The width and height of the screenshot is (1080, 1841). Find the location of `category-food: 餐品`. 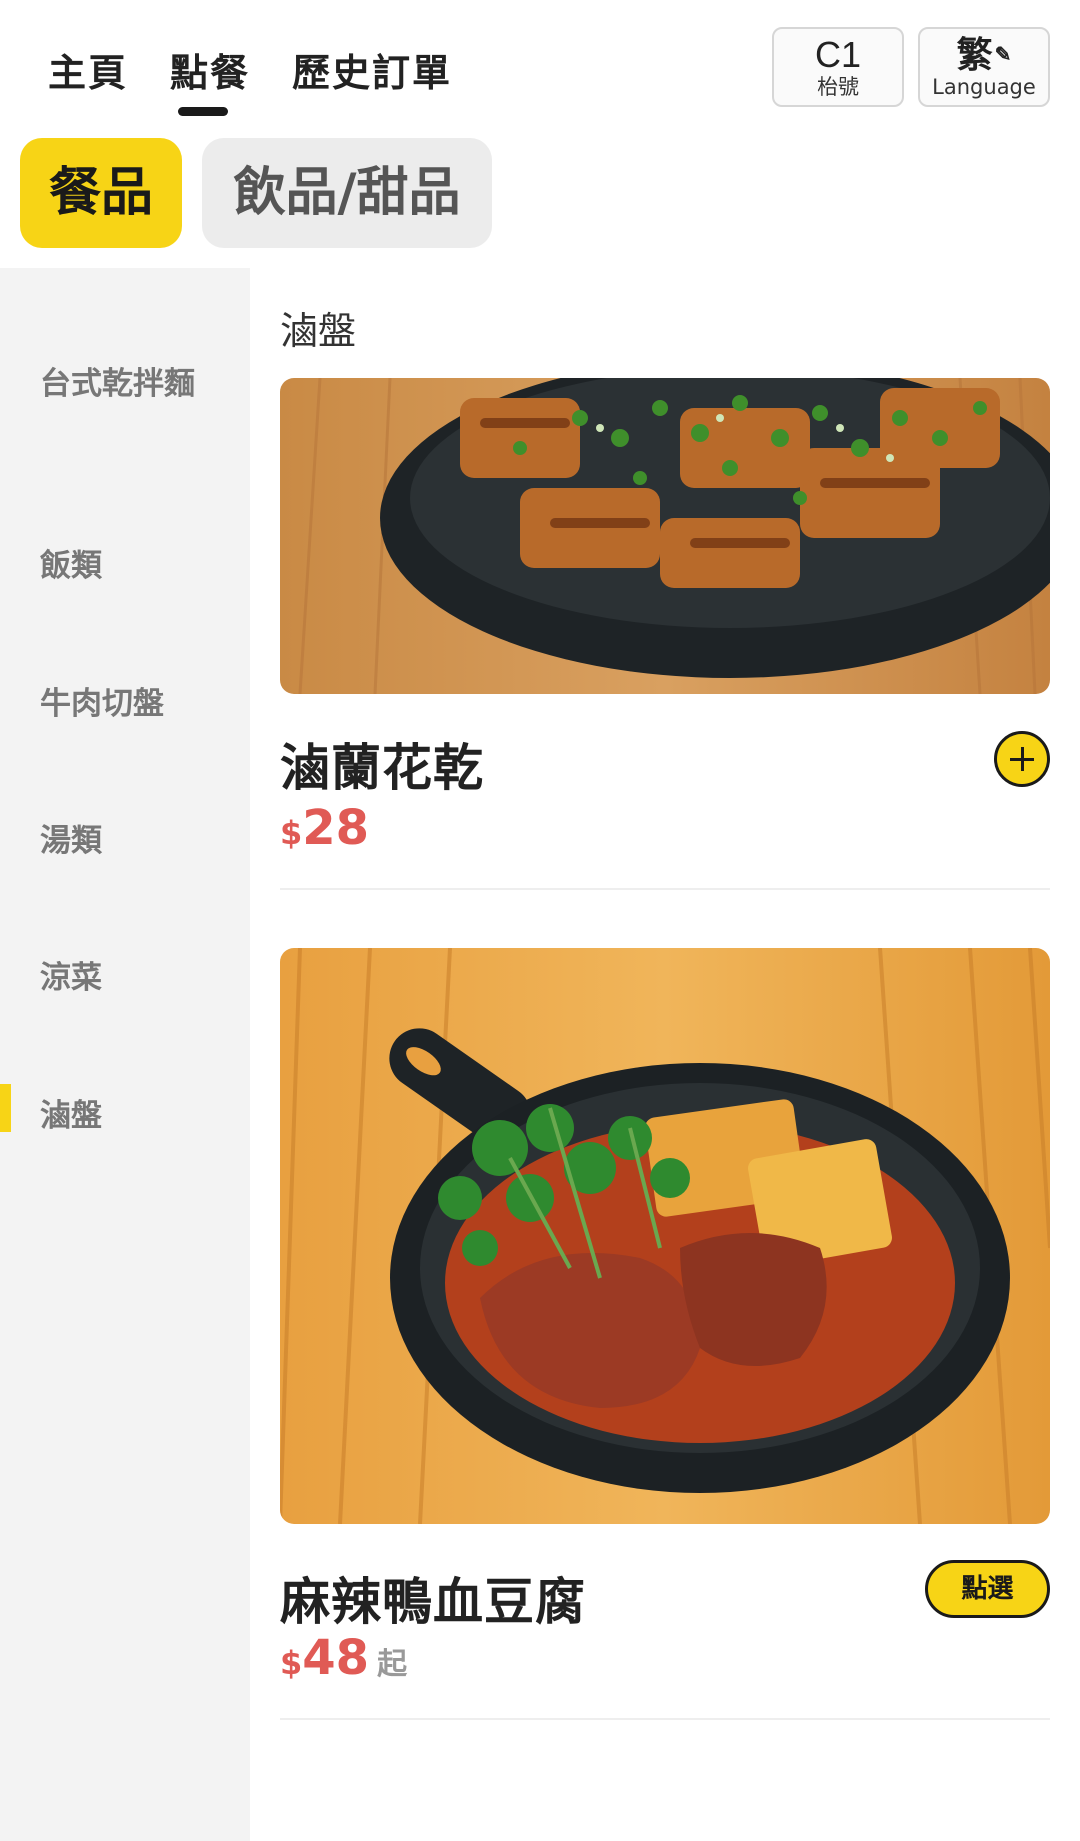

category-food: 餐品 is located at coordinates (101, 193).